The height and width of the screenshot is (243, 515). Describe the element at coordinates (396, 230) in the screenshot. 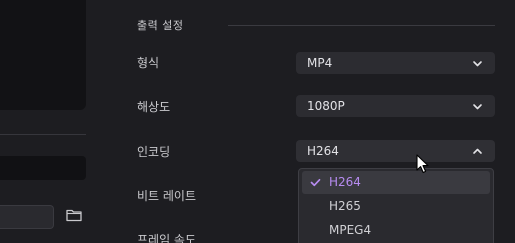

I see `dropdown-option-mpeg4: MPEG4` at that location.